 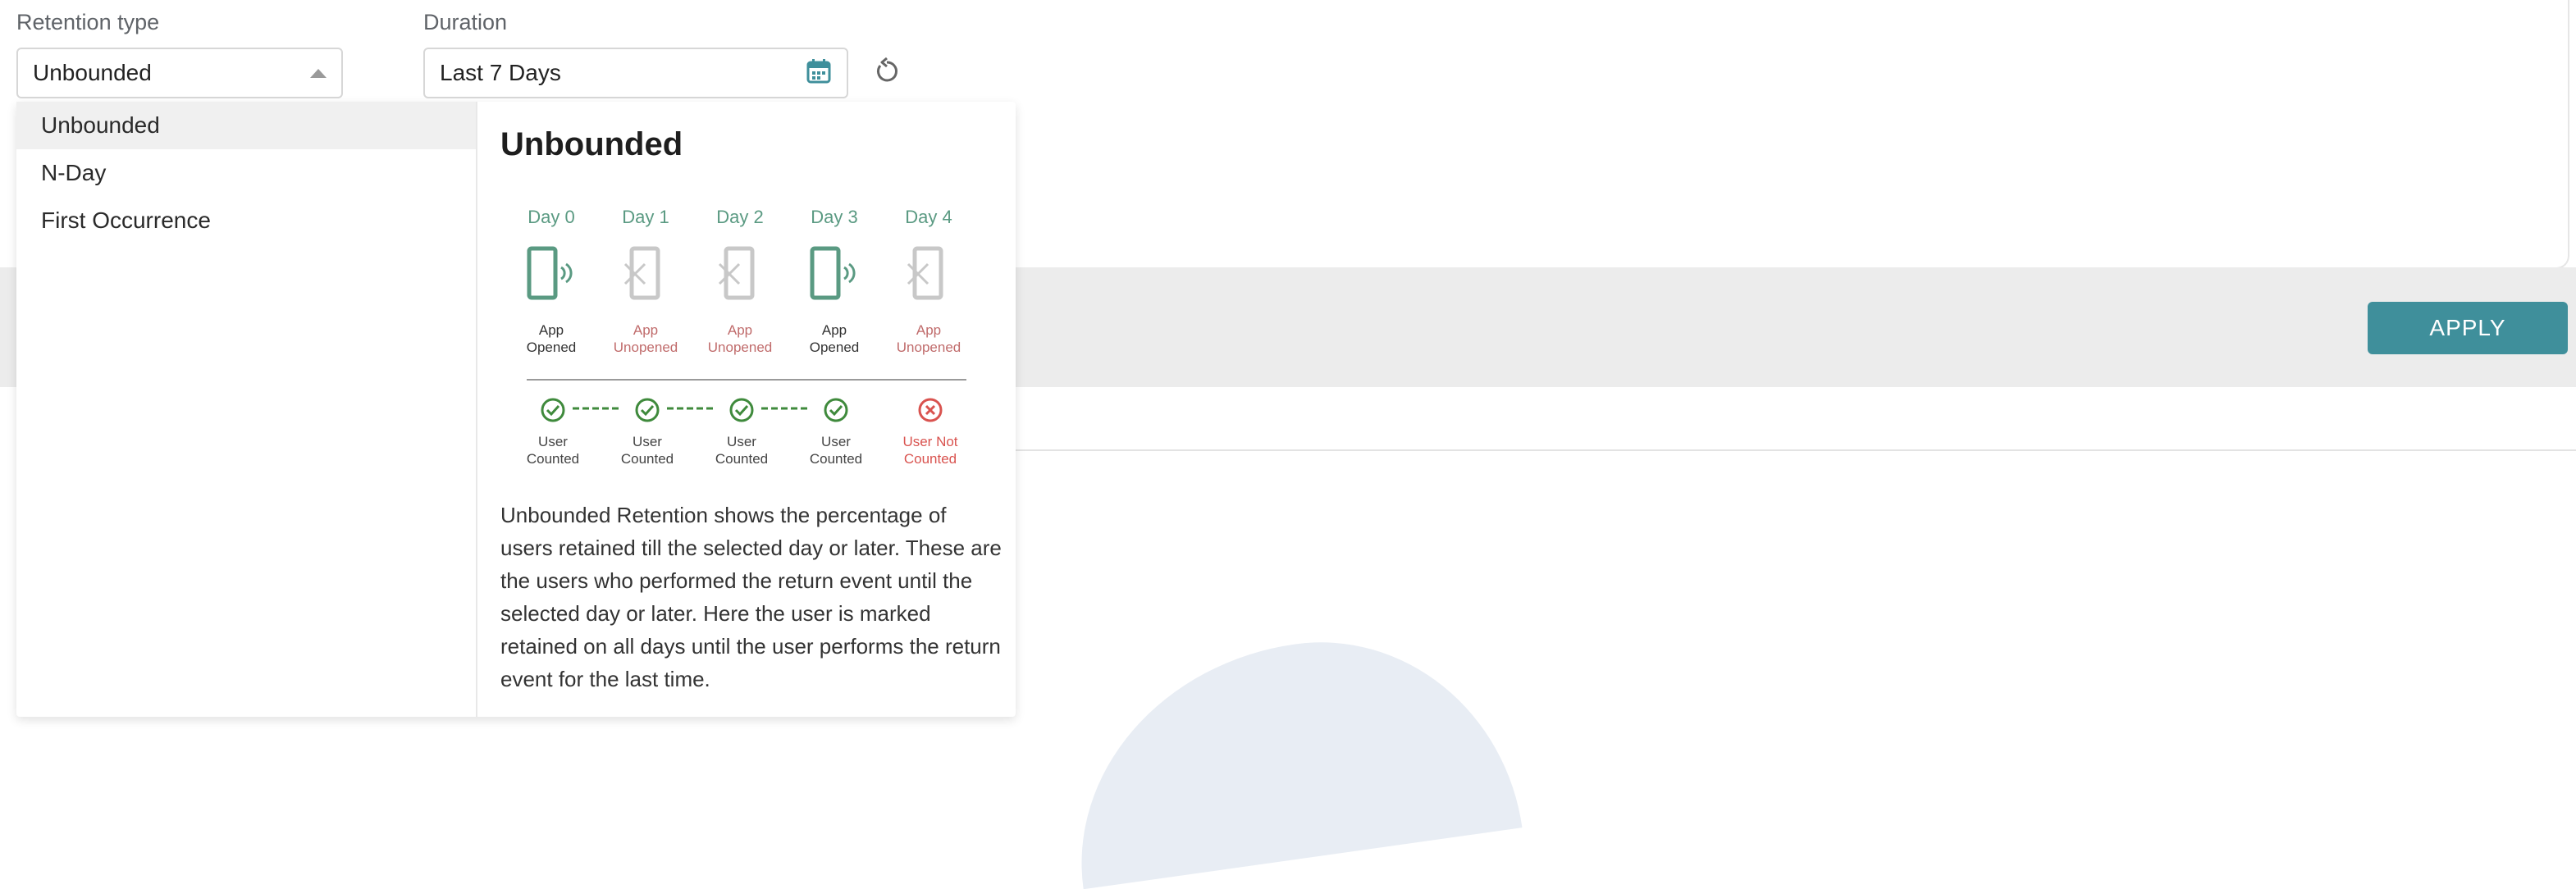 What do you see at coordinates (740, 217) in the screenshot?
I see `day-label: Day 2` at bounding box center [740, 217].